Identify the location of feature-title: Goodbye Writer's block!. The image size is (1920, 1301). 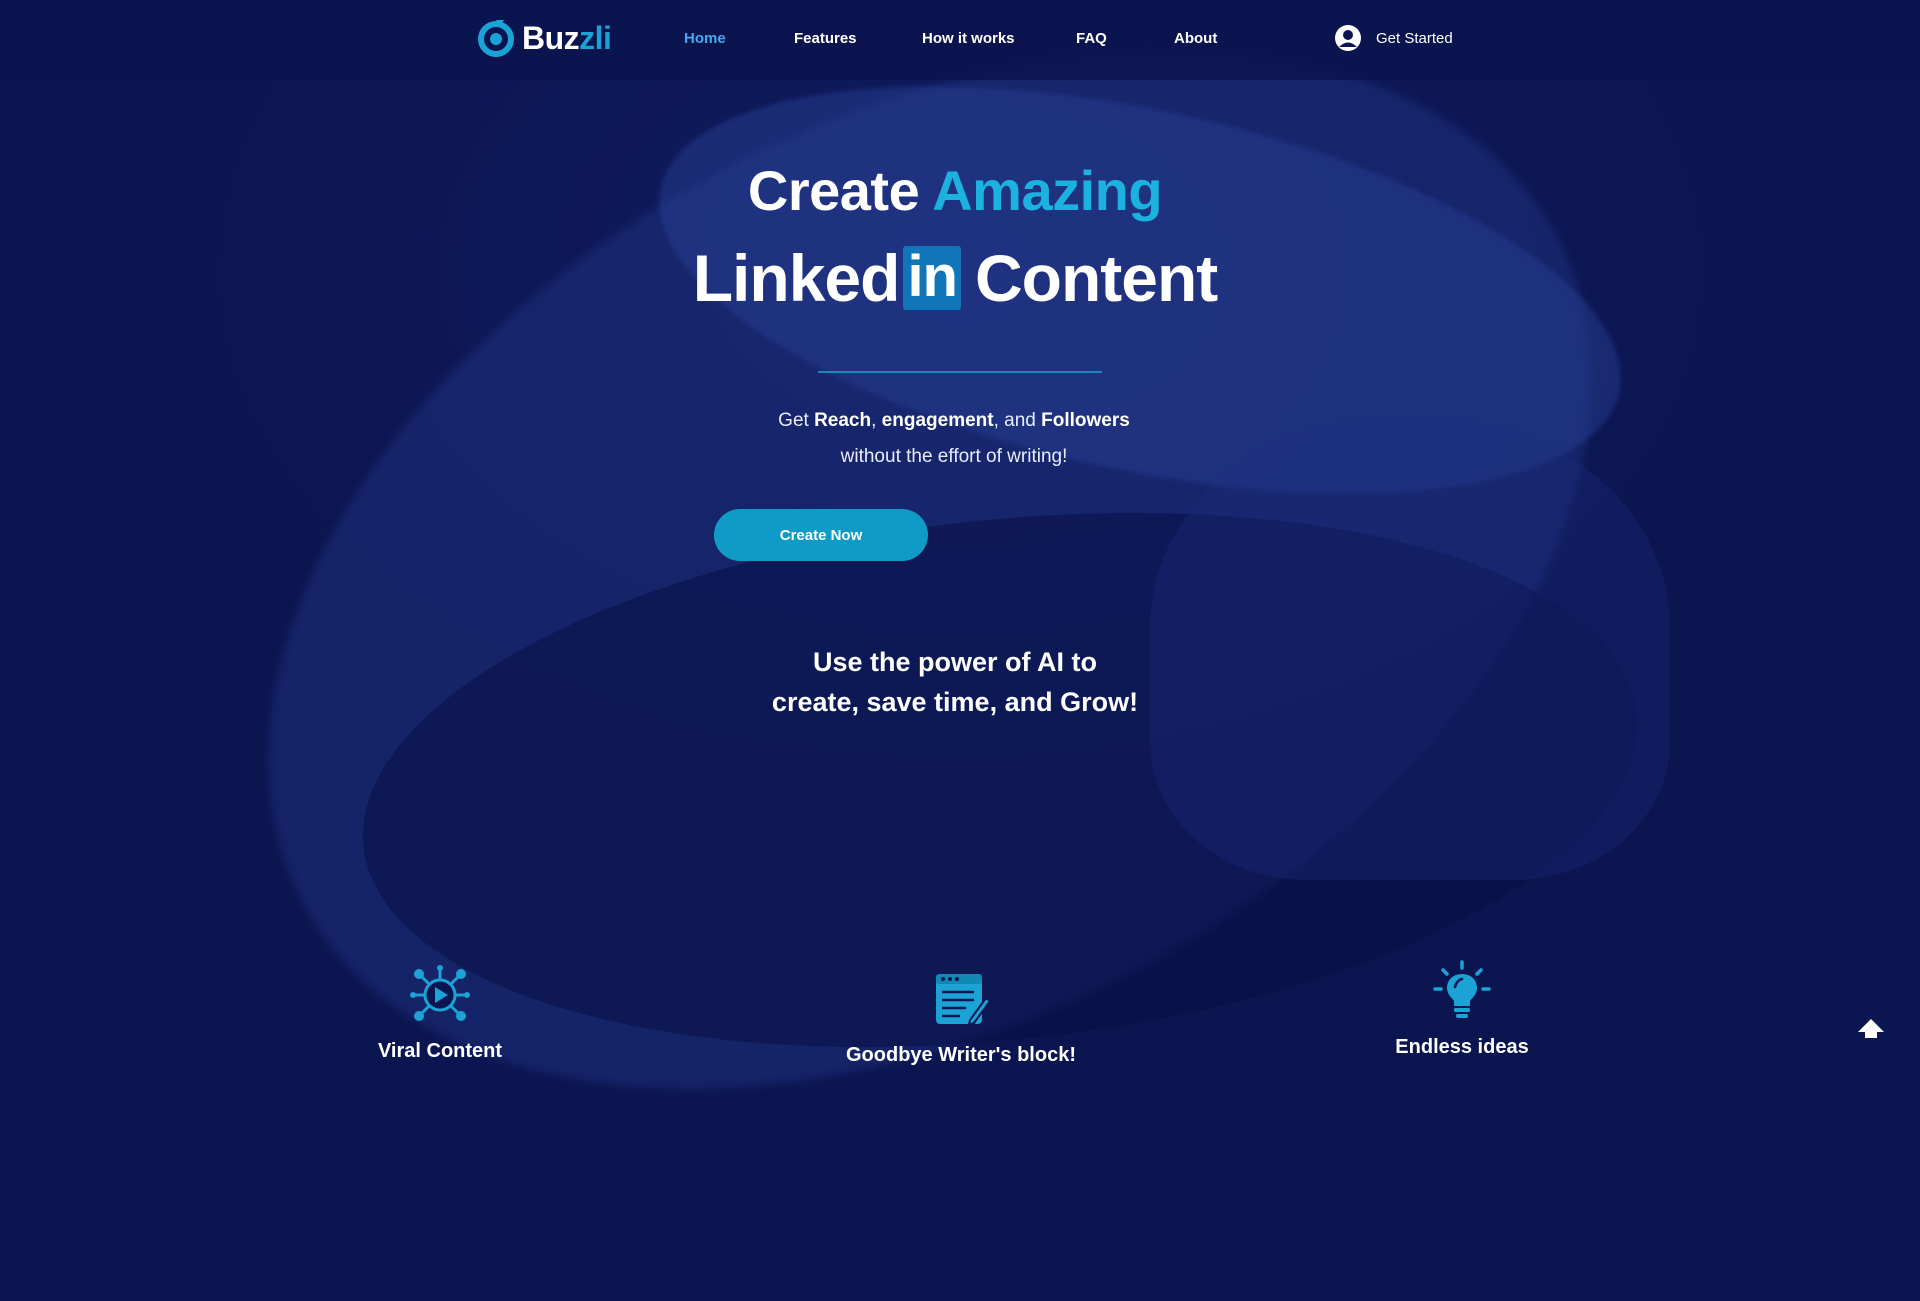
(961, 1055).